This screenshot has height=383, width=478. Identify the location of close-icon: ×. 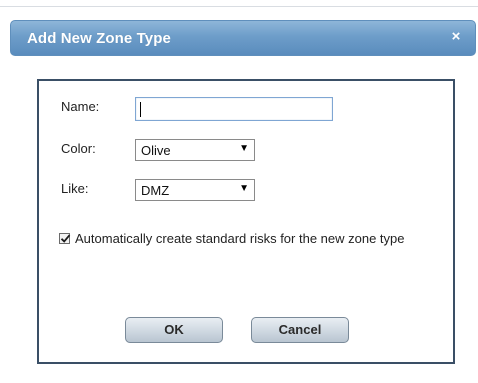
(456, 37).